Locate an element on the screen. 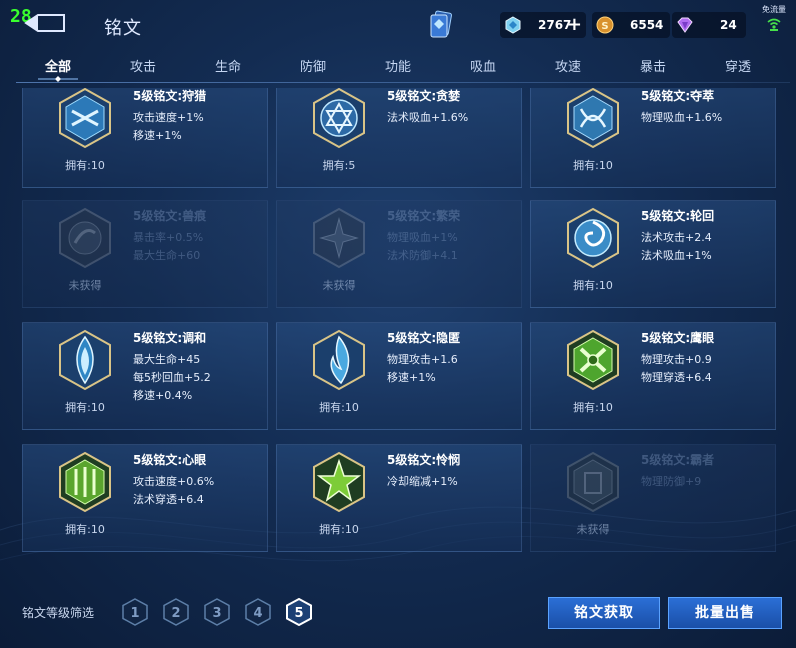 The image size is (796, 648). tab-lifesteal: 吸血 is located at coordinates (483, 65).